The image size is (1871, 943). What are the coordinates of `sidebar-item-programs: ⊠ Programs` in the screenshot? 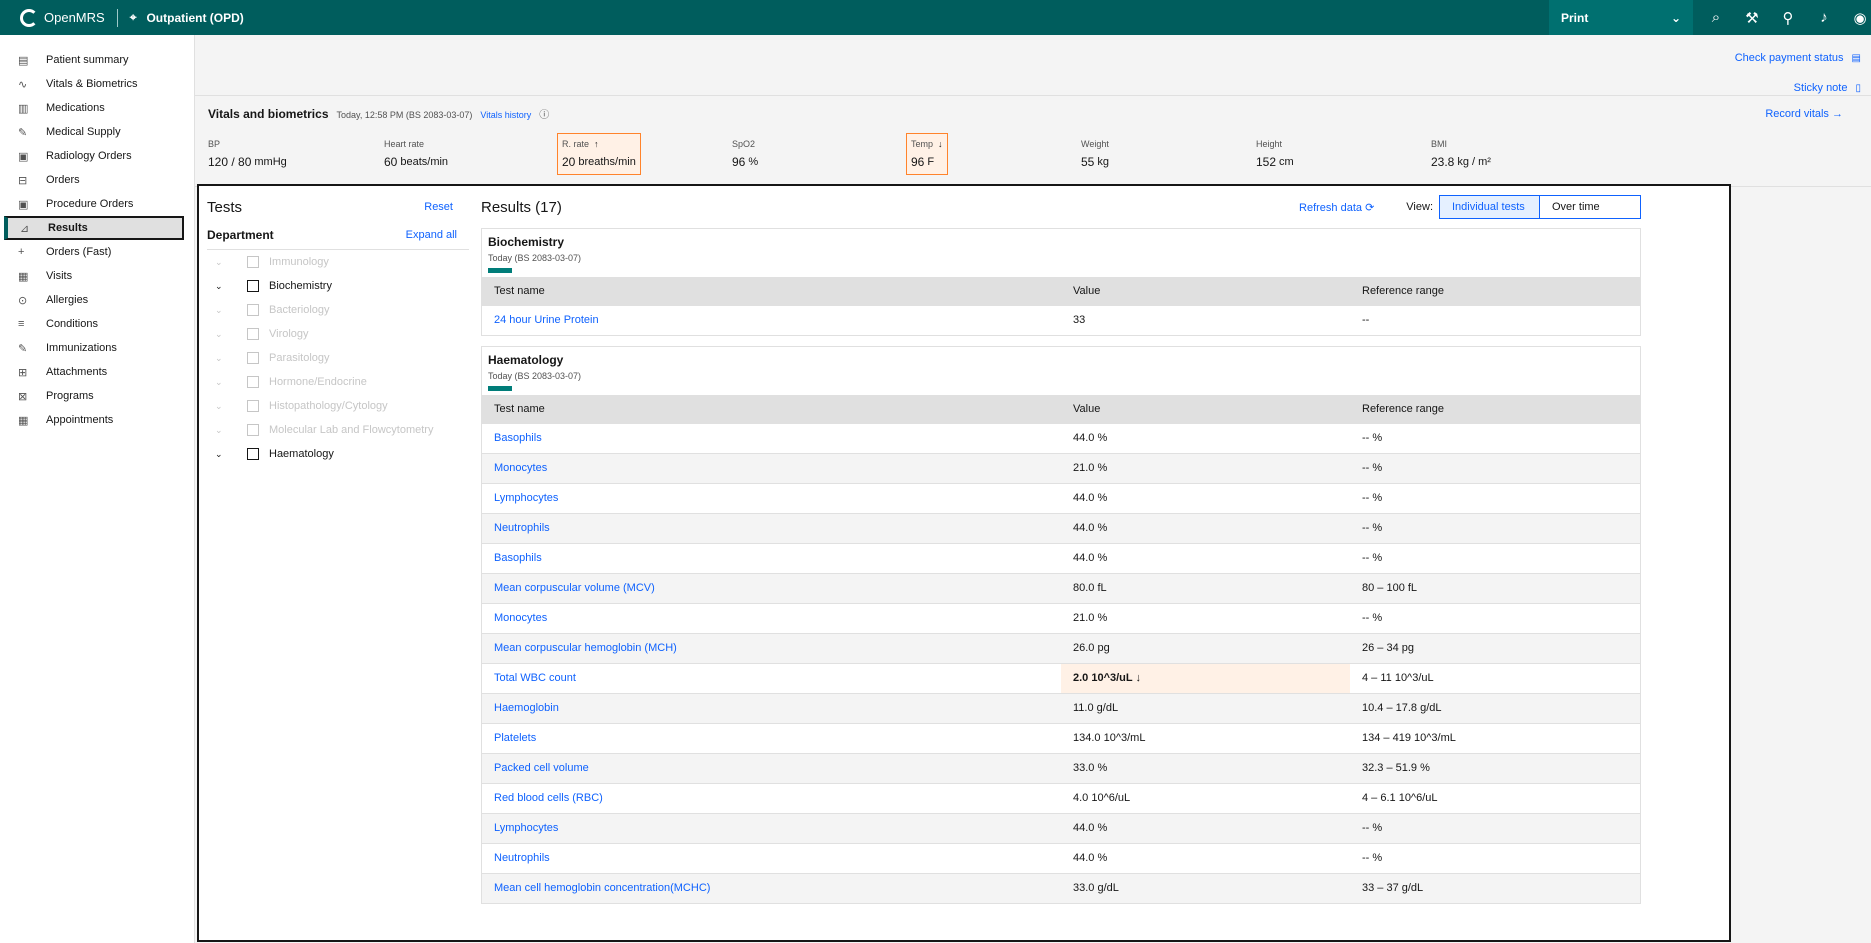 It's located at (97, 396).